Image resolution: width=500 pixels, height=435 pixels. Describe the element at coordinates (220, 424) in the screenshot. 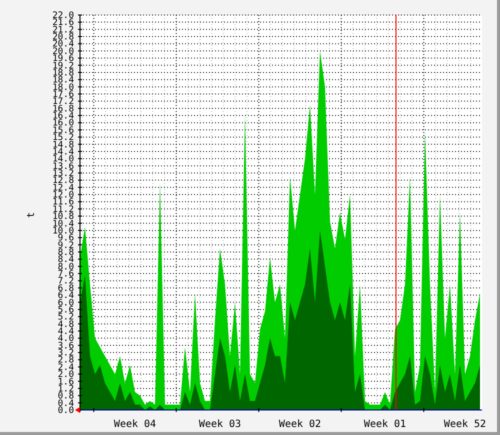

I see `x-tick-label: Week 03` at that location.